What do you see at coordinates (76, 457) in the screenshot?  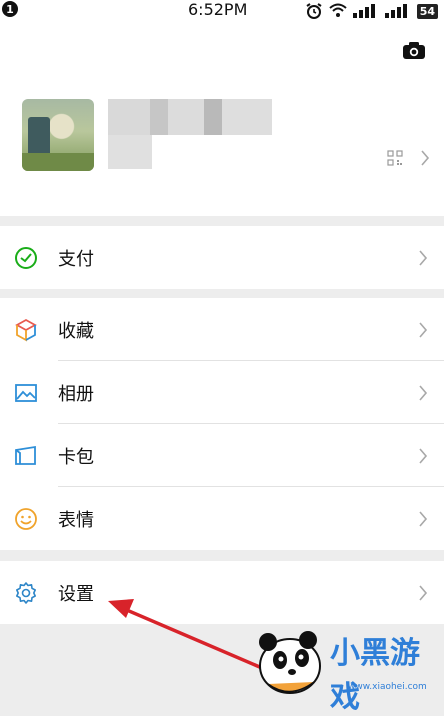 I see `menu-label-cards: 卡包` at bounding box center [76, 457].